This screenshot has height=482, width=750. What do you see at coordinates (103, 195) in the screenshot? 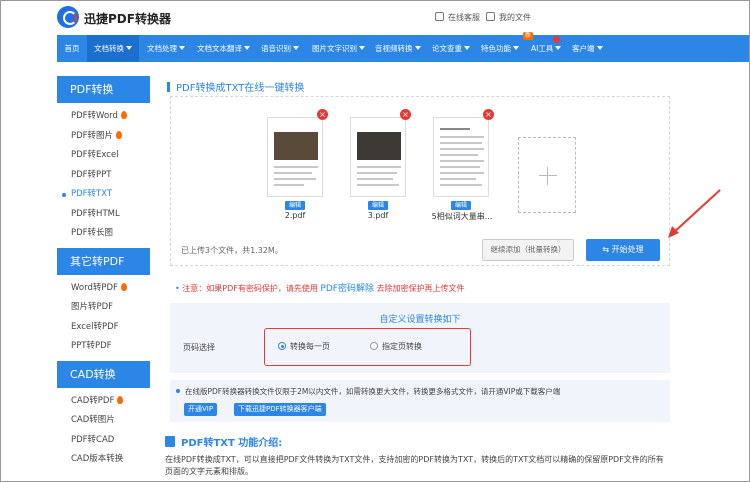
I see `sidebar-item-pdf-to-txt: PDF转TXT` at bounding box center [103, 195].